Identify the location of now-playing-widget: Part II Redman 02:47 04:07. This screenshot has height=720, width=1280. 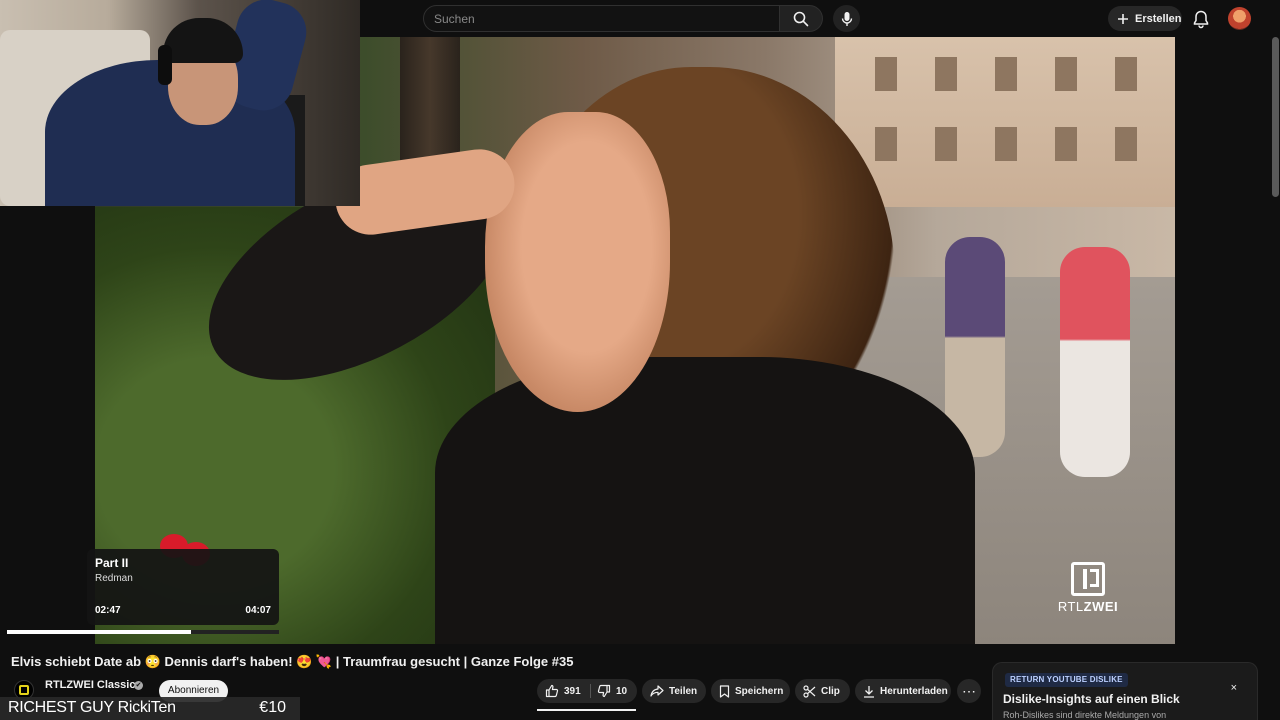
(183, 587).